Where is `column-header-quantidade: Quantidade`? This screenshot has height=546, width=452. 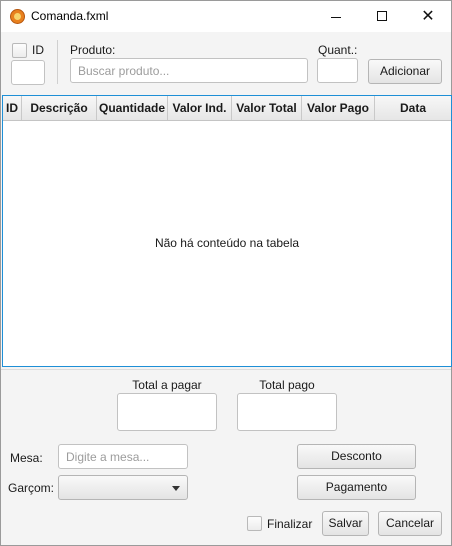
column-header-quantidade: Quantidade is located at coordinates (132, 108).